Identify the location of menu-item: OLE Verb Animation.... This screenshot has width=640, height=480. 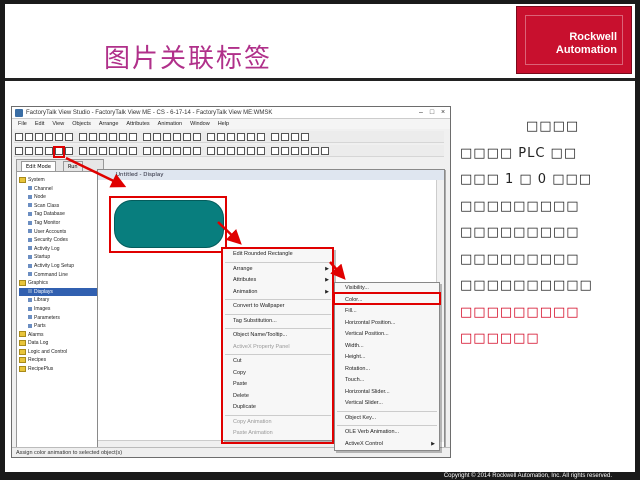
(387, 433).